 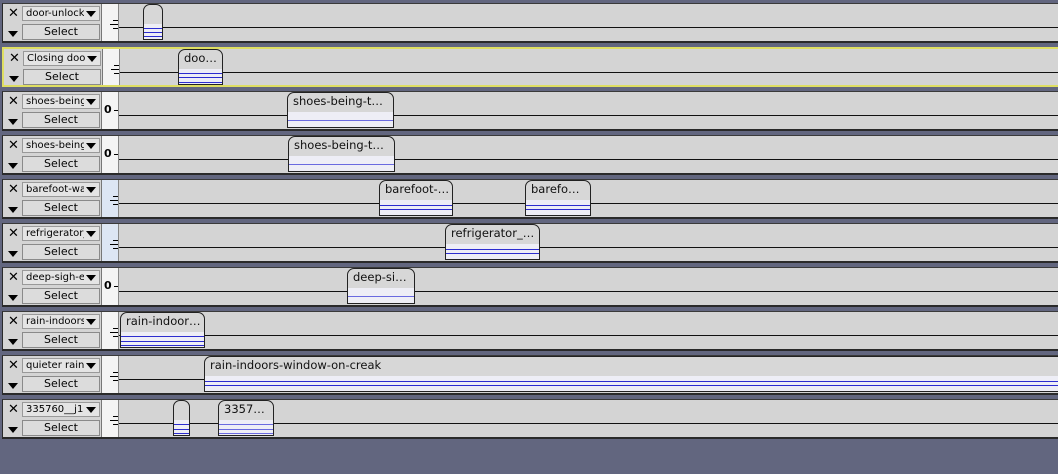 What do you see at coordinates (55, 321) in the screenshot?
I see `track-name: rain-indoors-` at bounding box center [55, 321].